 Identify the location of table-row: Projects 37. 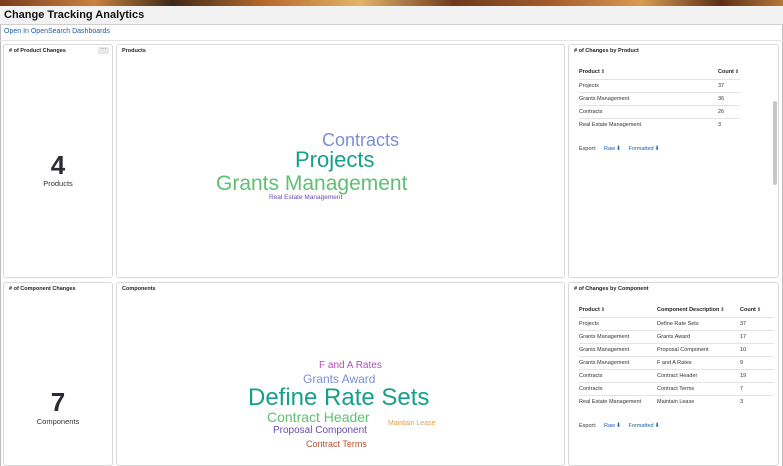
(659, 85).